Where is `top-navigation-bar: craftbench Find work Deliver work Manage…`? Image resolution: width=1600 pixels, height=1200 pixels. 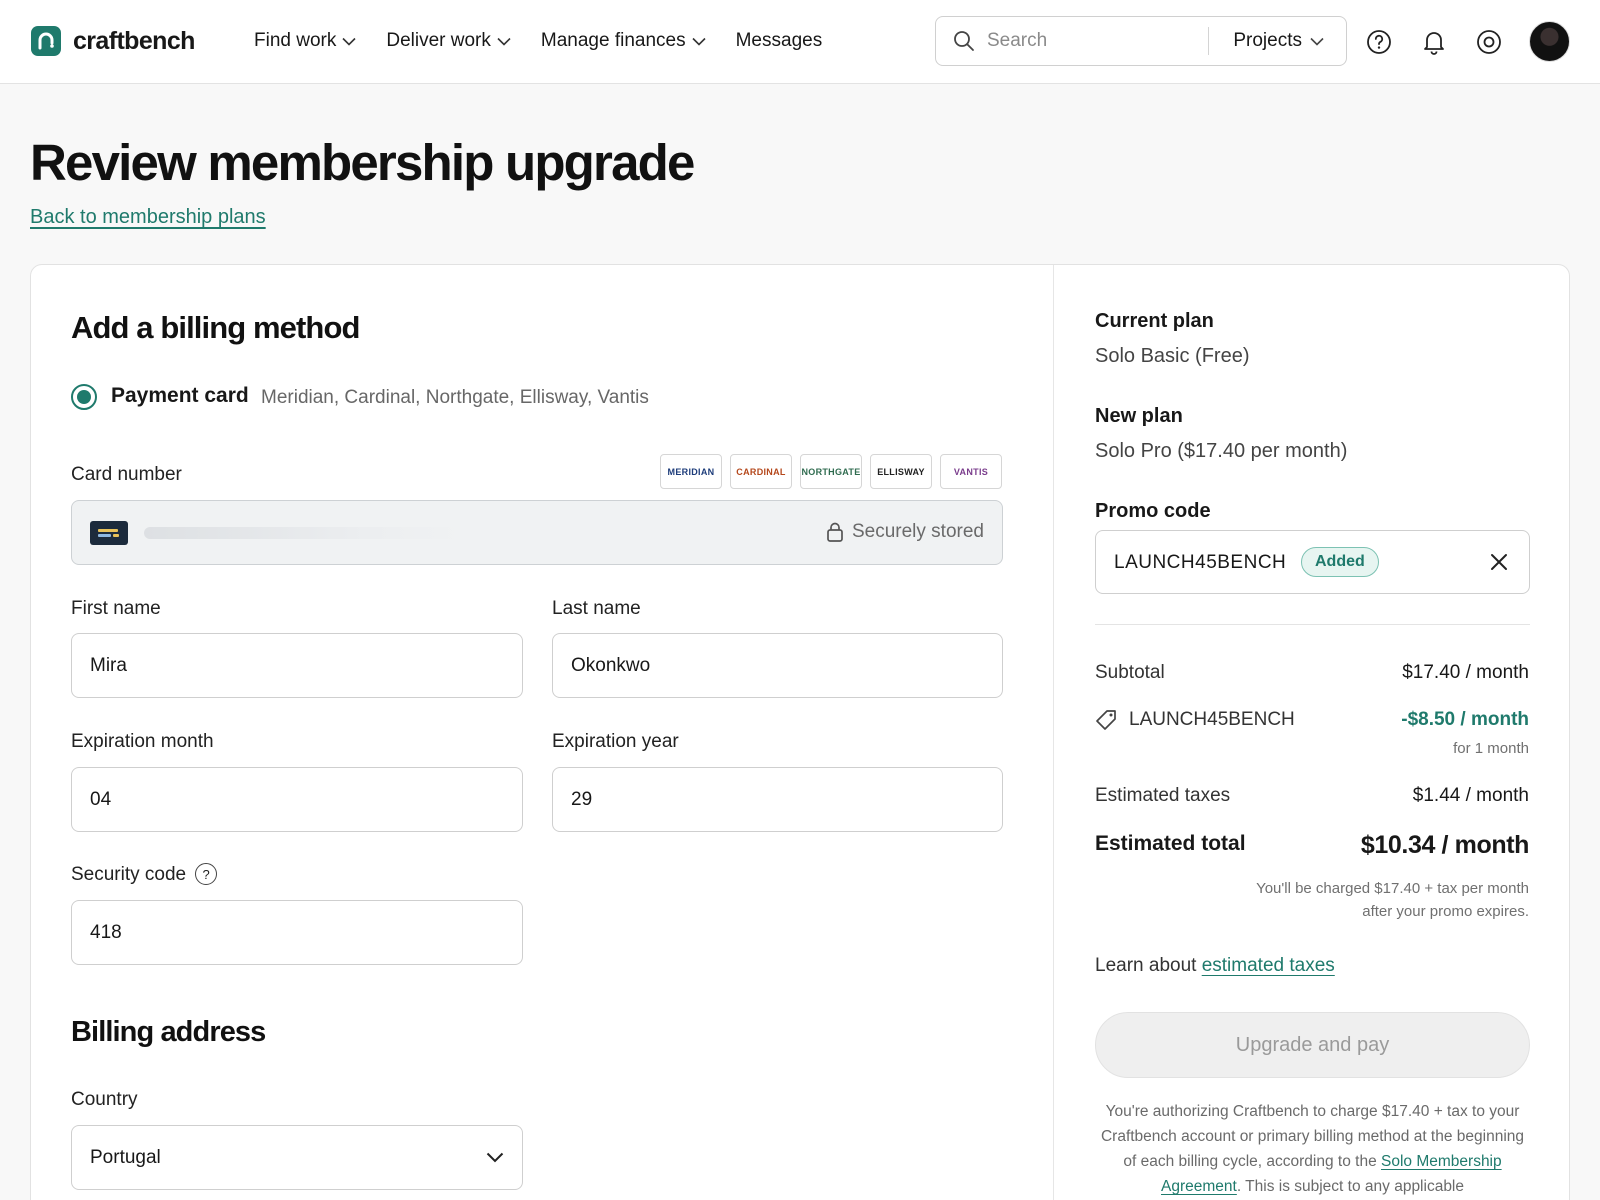 top-navigation-bar: craftbench Find work Deliver work Manage… is located at coordinates (800, 42).